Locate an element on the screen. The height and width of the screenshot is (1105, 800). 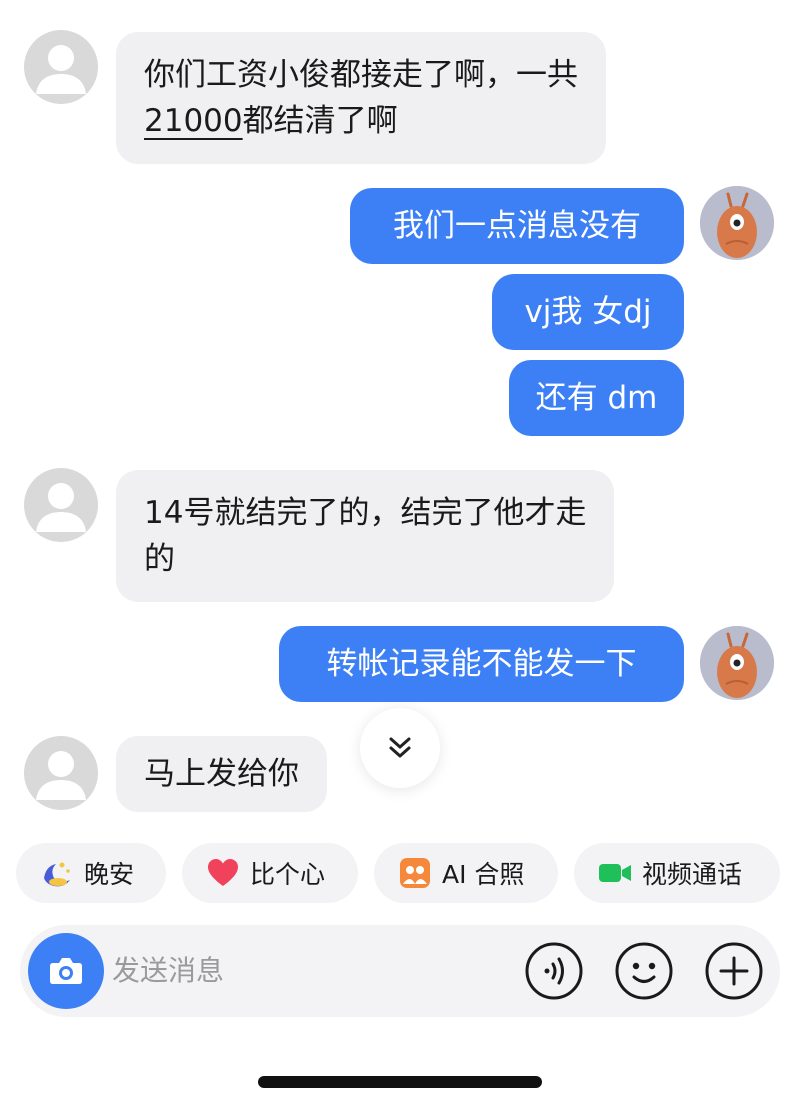
message-input-bar: 发送消息 is located at coordinates (400, 971).